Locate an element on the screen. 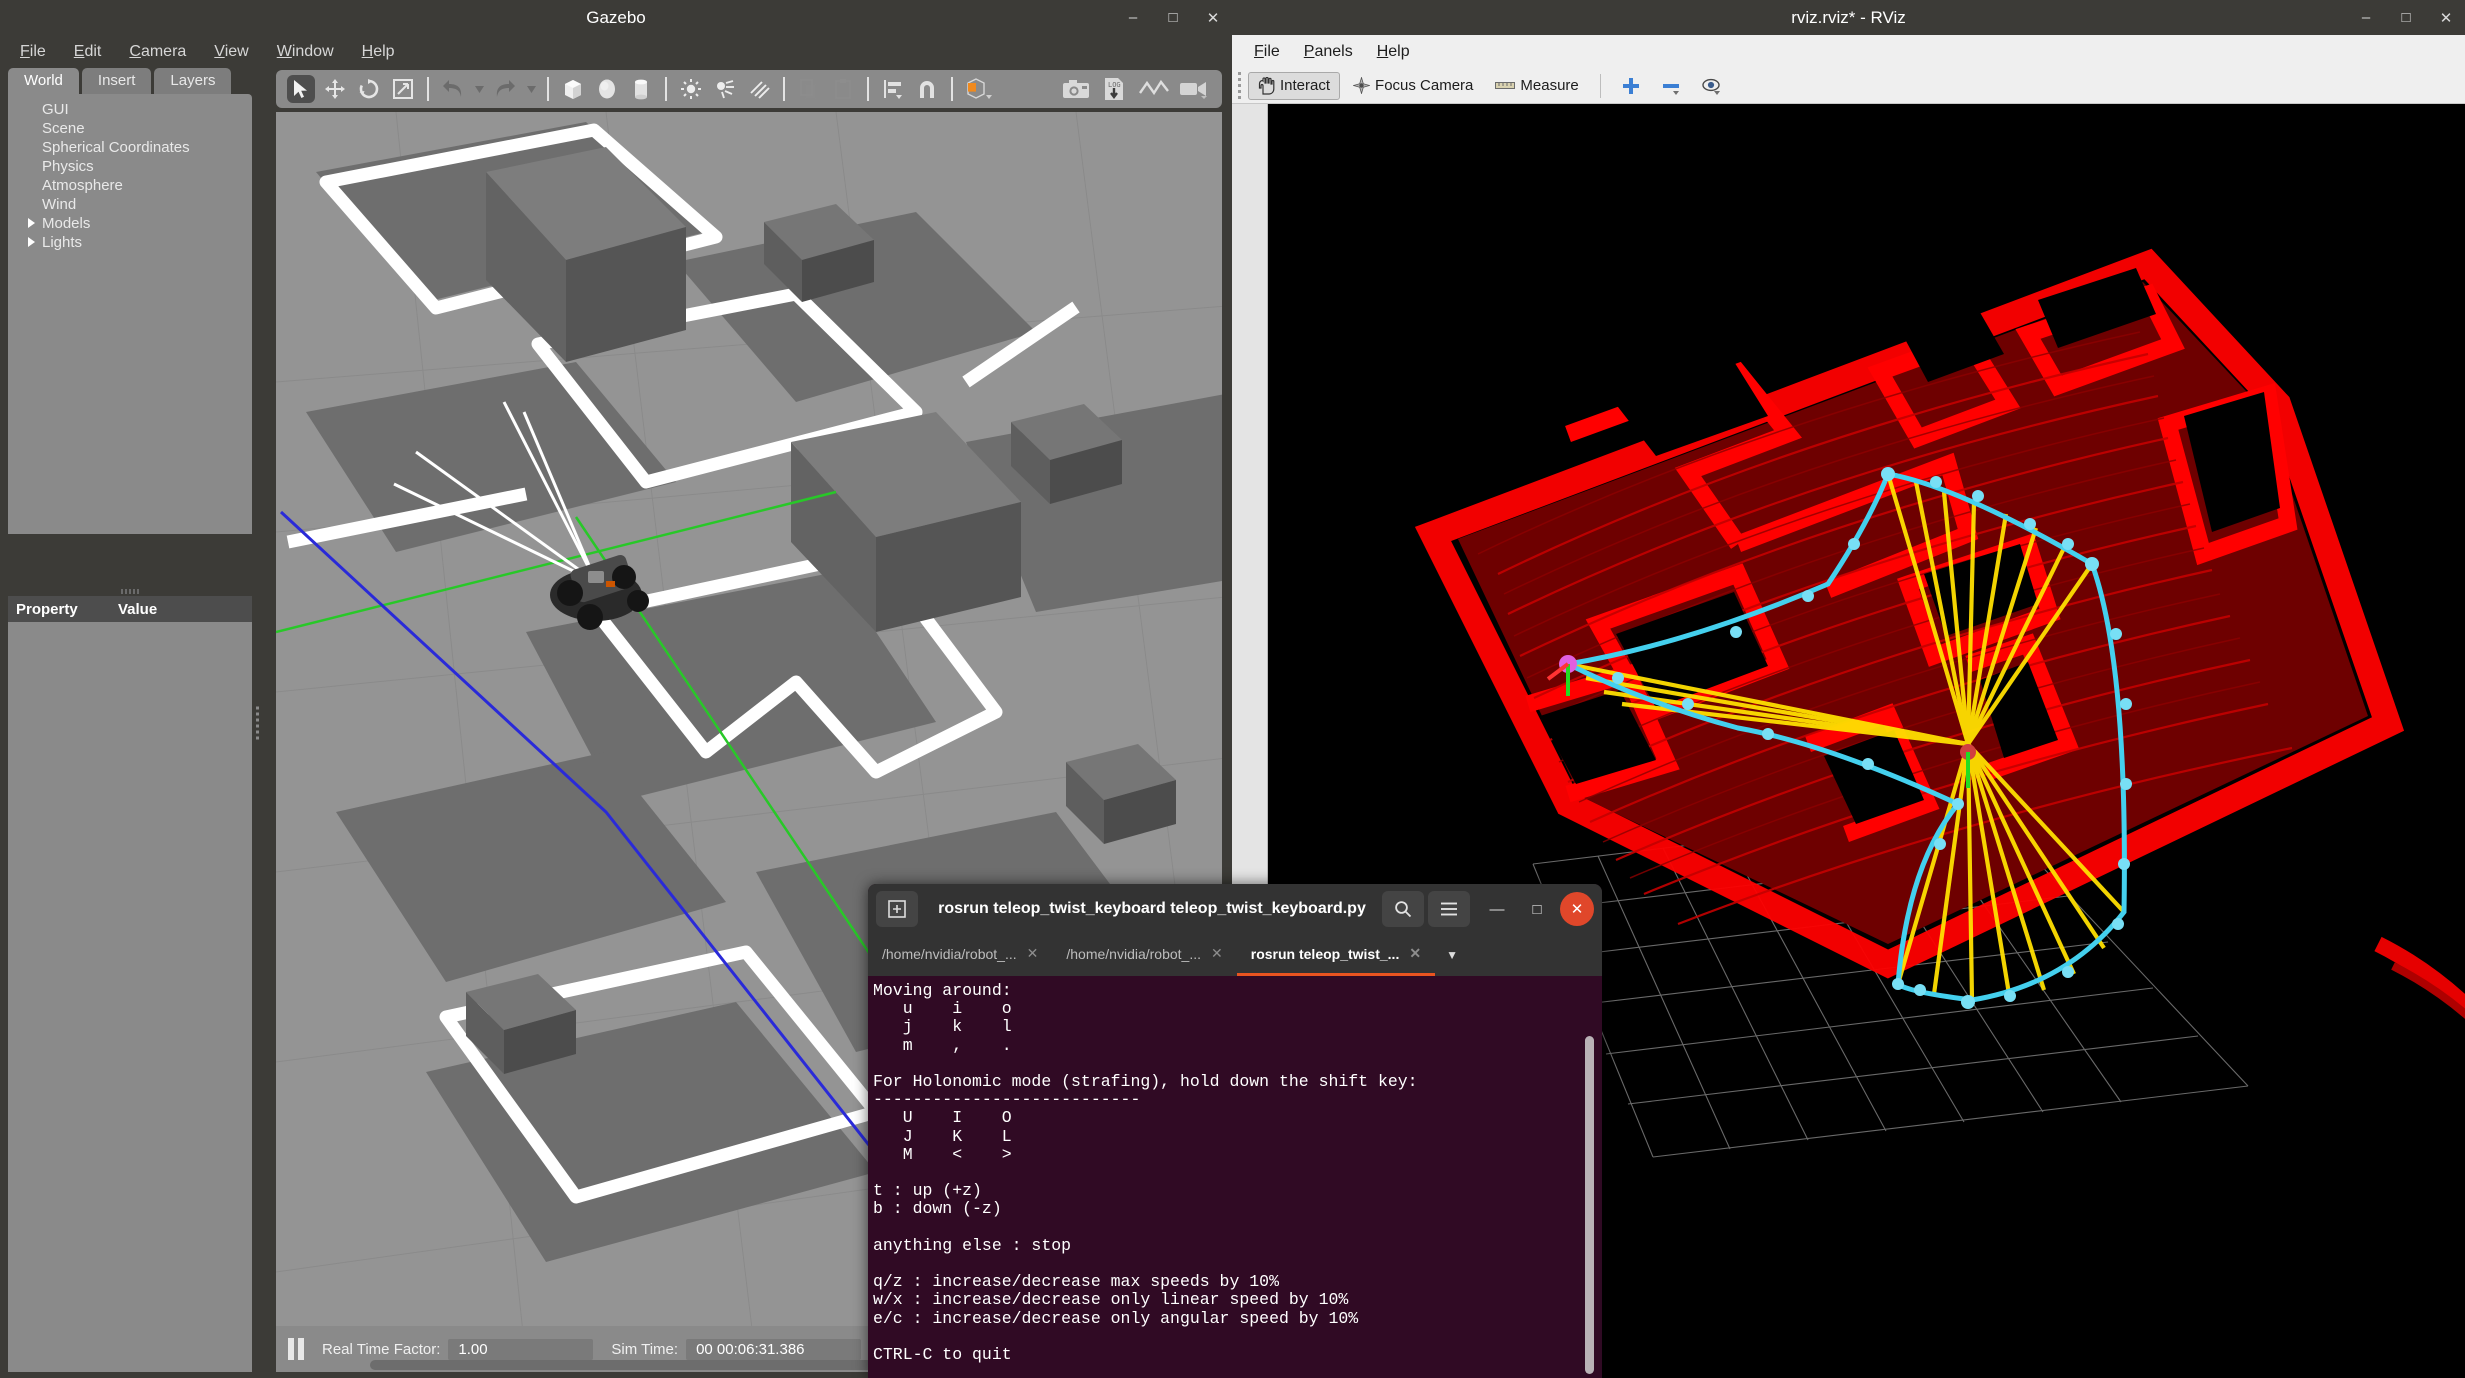 This screenshot has width=2465, height=1378. rviz-toolbar: Interact Focus Camera Measure is located at coordinates (1848, 86).